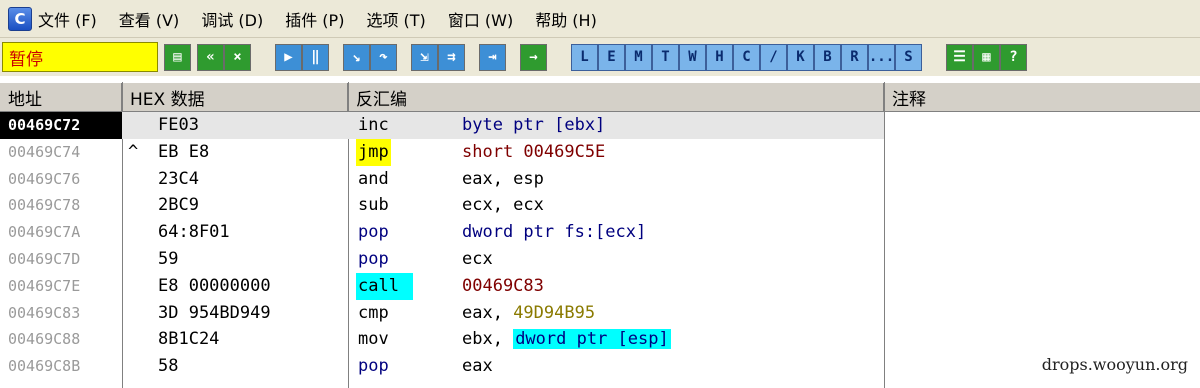 This screenshot has width=1200, height=388. What do you see at coordinates (373, 152) in the screenshot?
I see `row-mnemonic: jmp` at bounding box center [373, 152].